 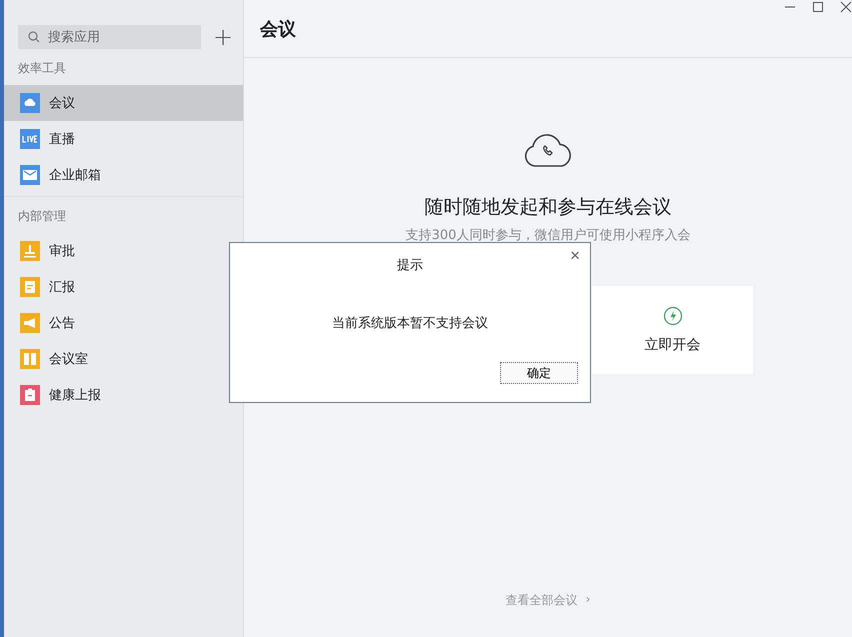 What do you see at coordinates (42, 68) in the screenshot?
I see `section-title: 效率工具` at bounding box center [42, 68].